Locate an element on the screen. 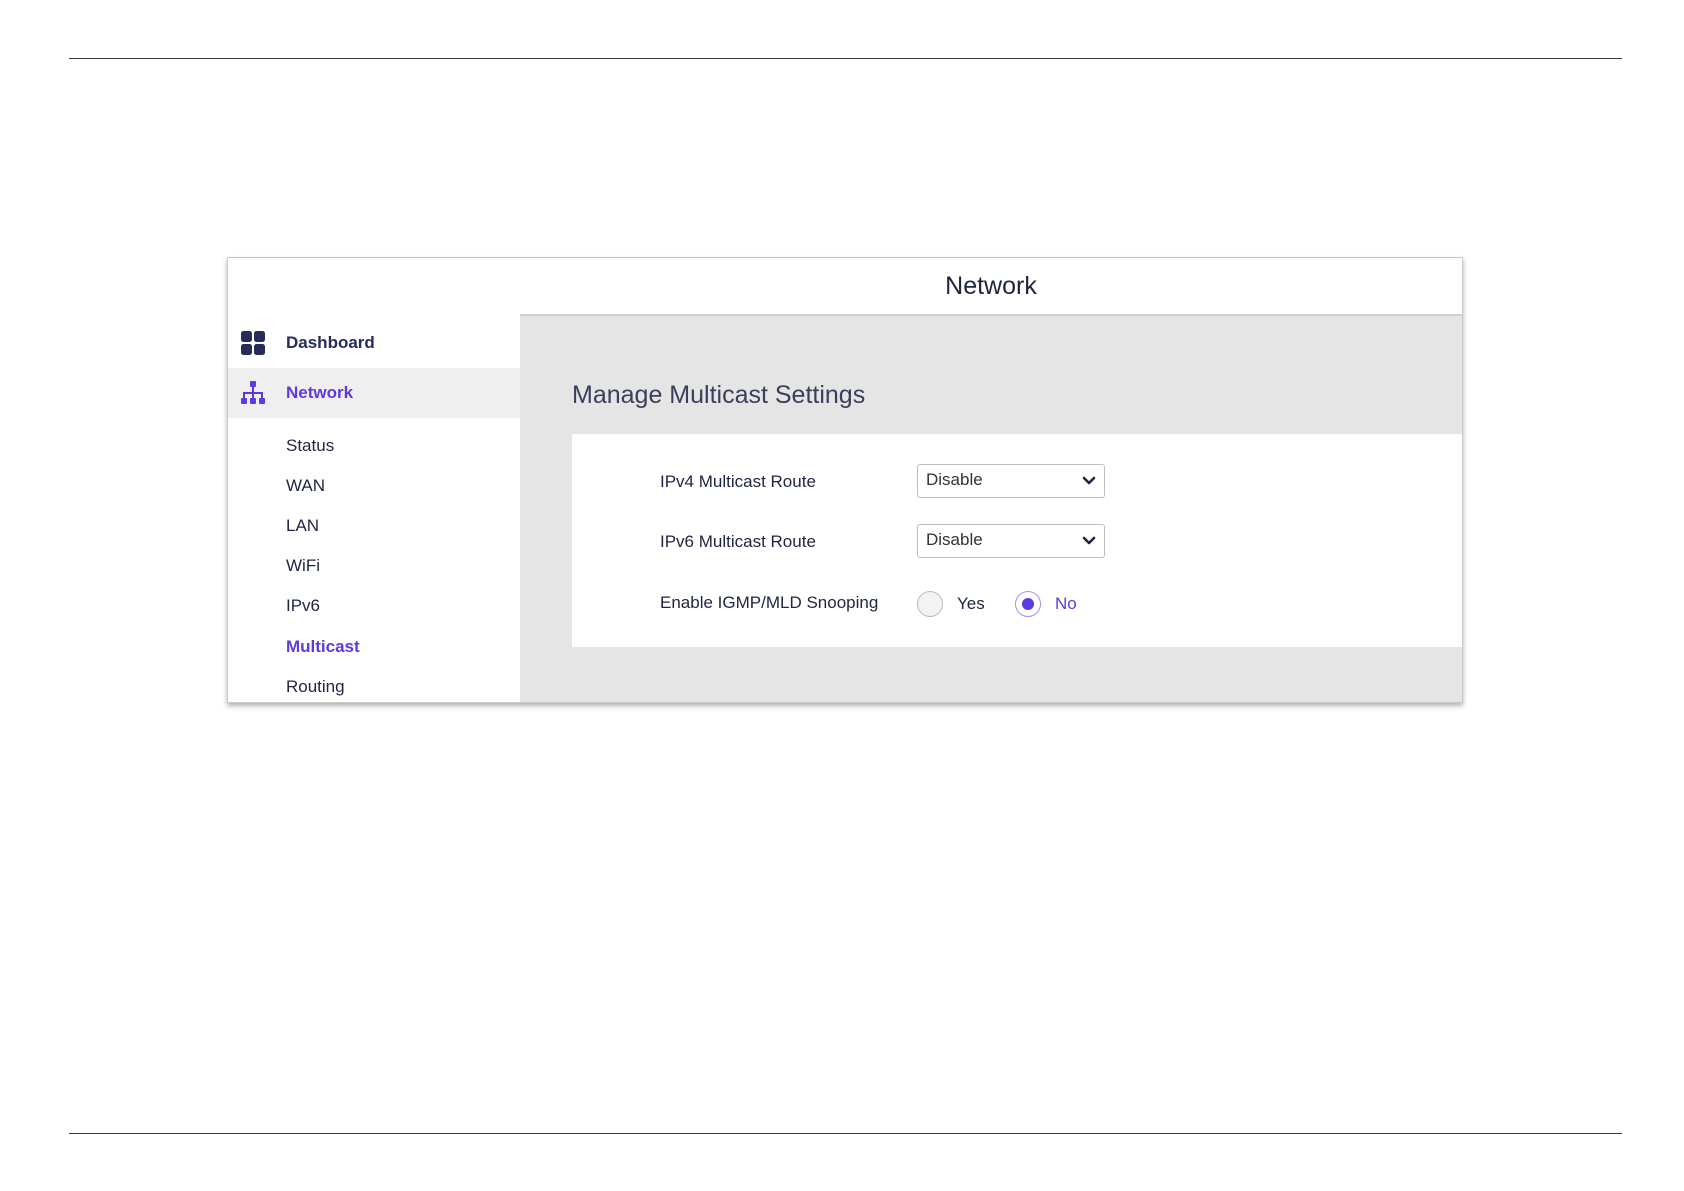 Image resolution: width=1684 pixels, height=1191 pixels. sidebar-subitem-ipv6: IPv6 is located at coordinates (303, 606).